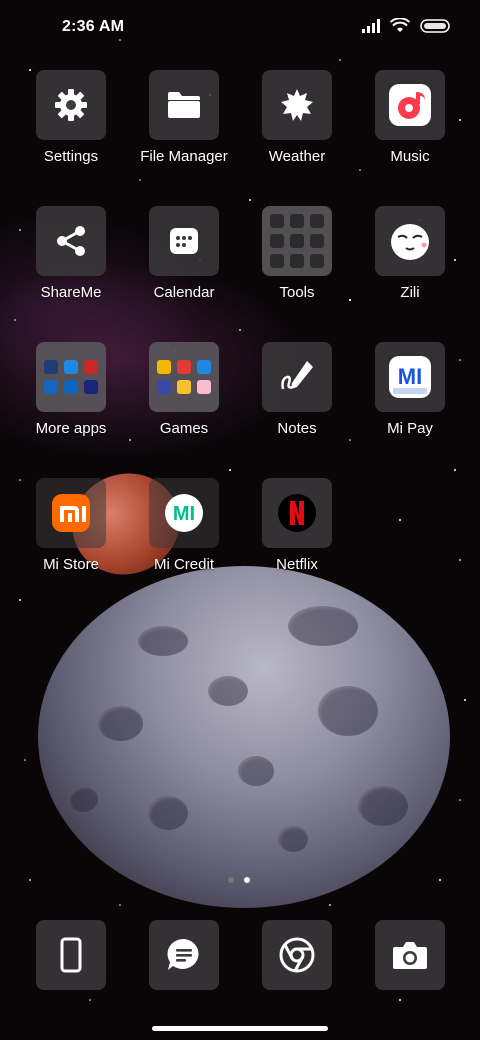  I want to click on phone-icon, so click(71, 955).